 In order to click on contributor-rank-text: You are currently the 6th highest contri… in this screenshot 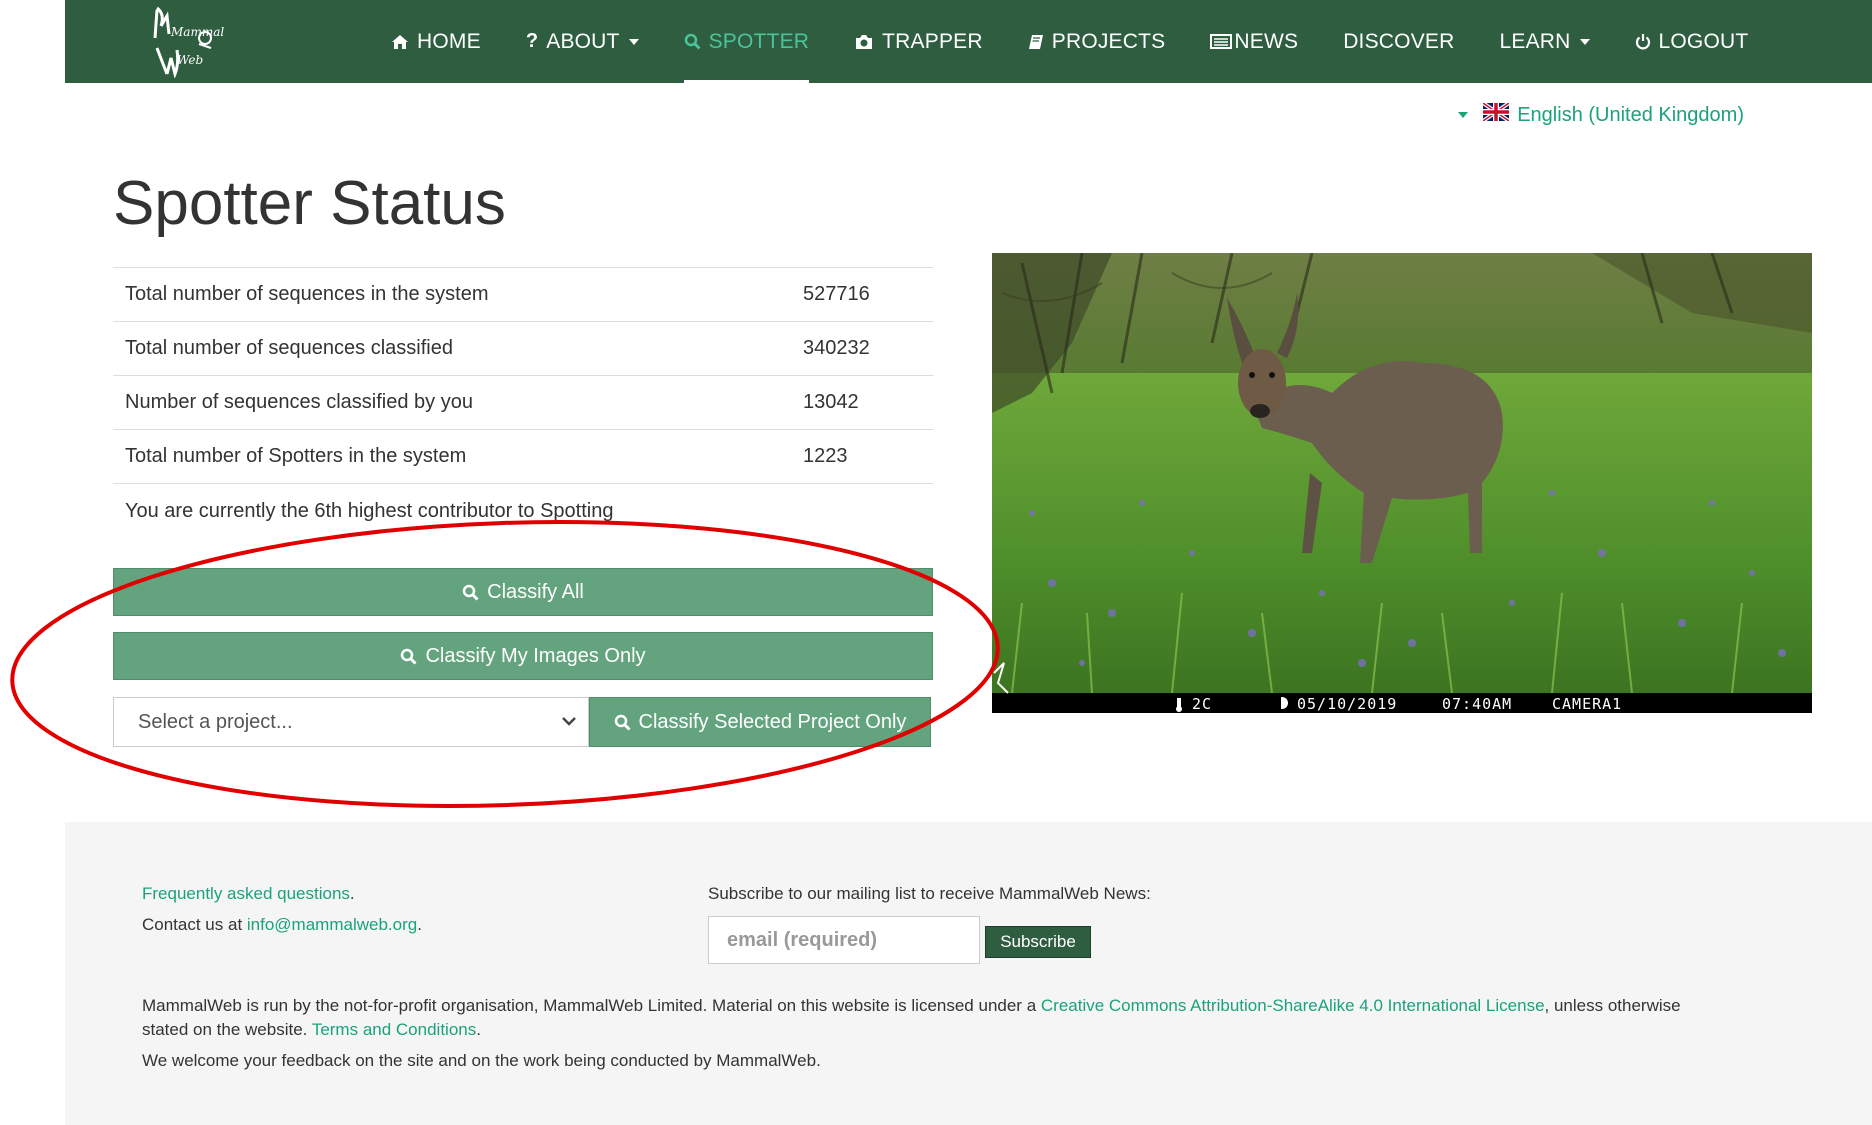, I will do `click(369, 511)`.